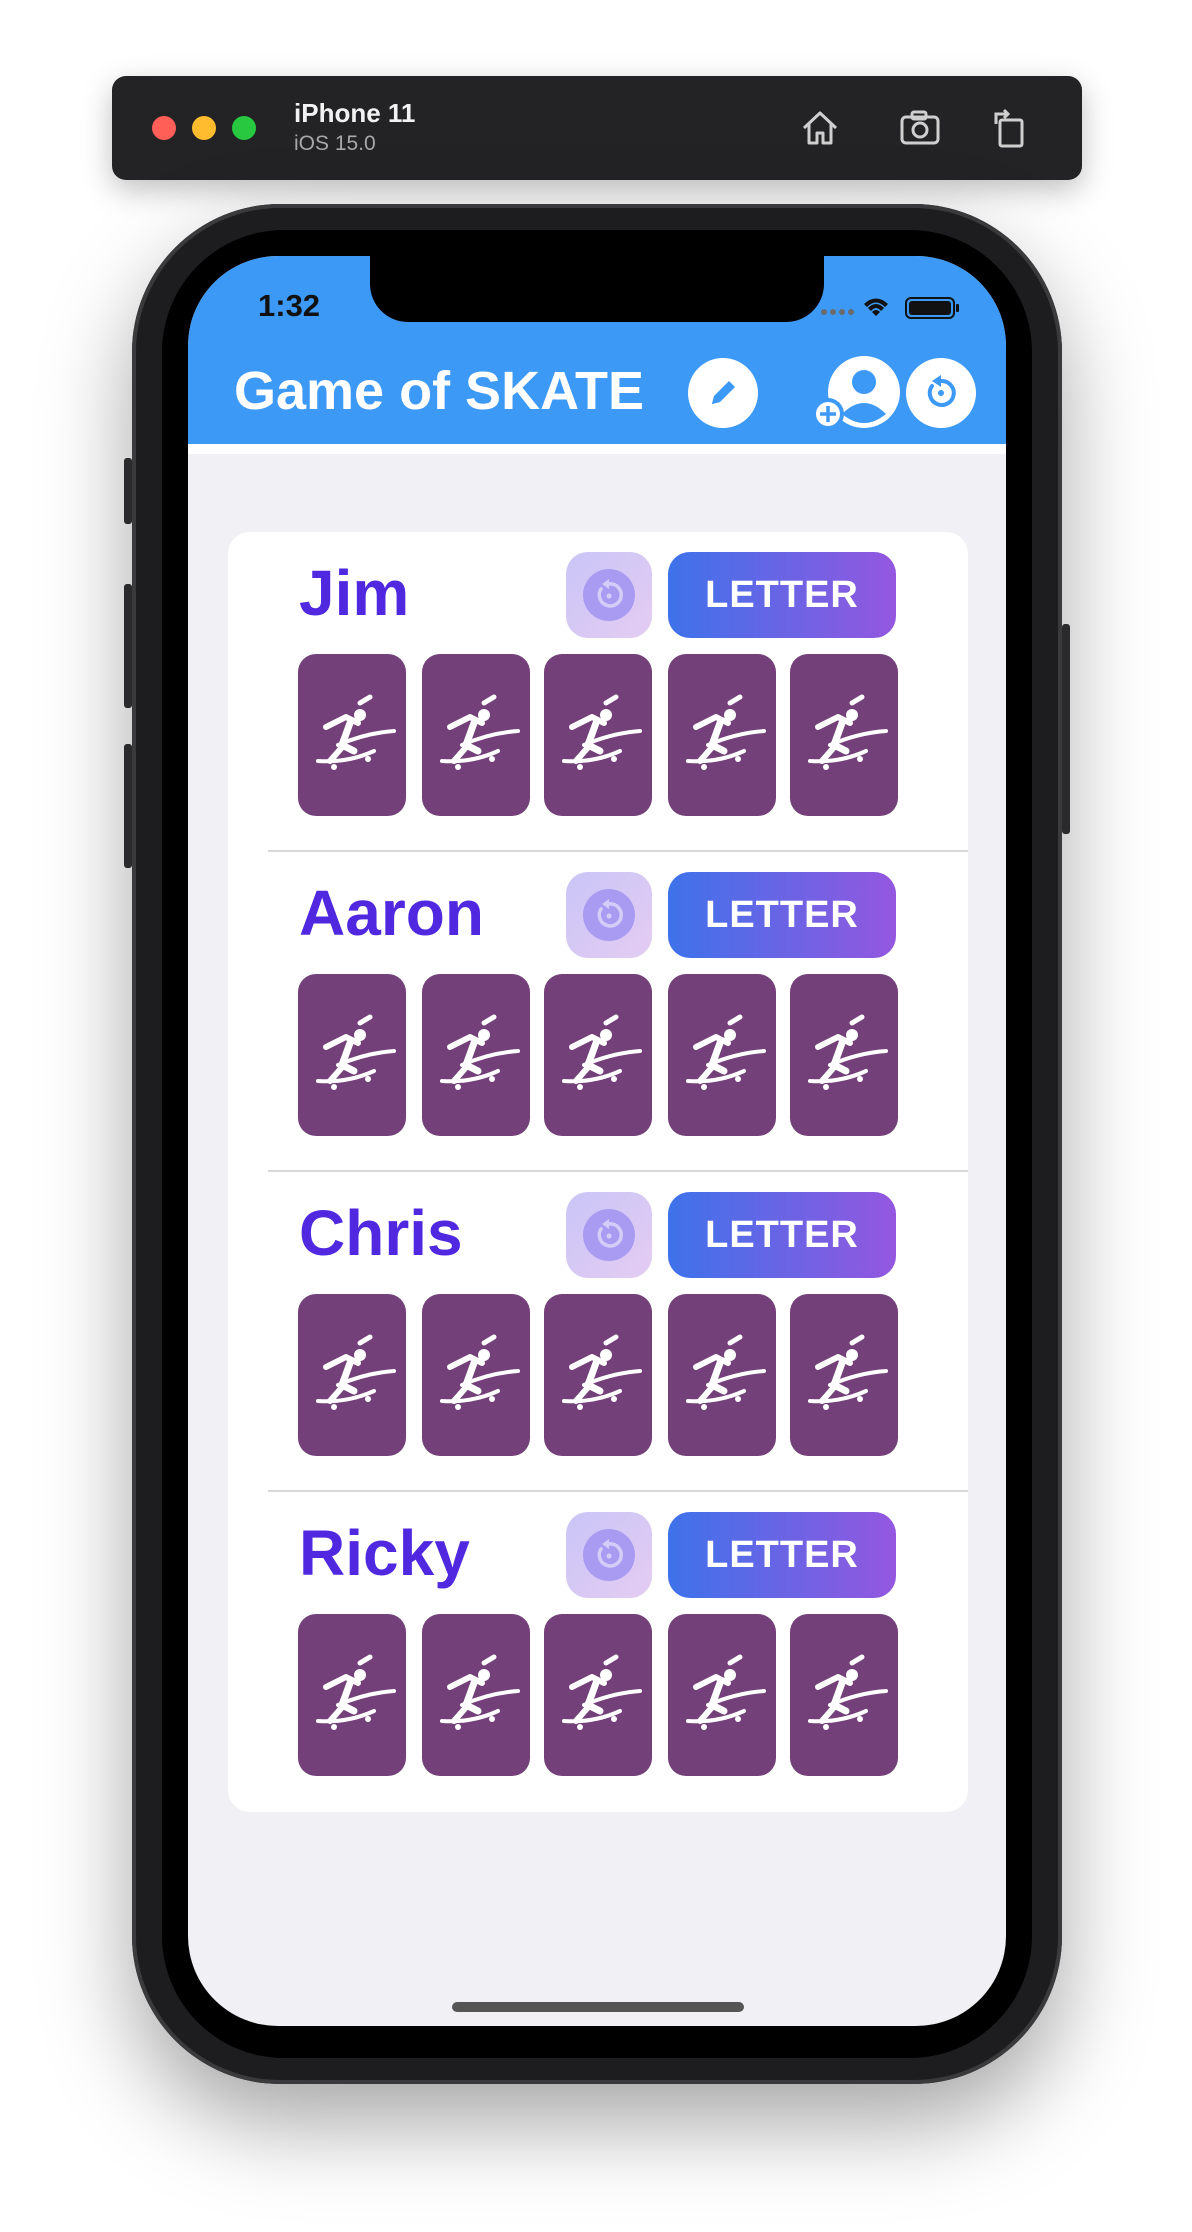 The width and height of the screenshot is (1192, 2232). I want to click on close-window-button, so click(164, 128).